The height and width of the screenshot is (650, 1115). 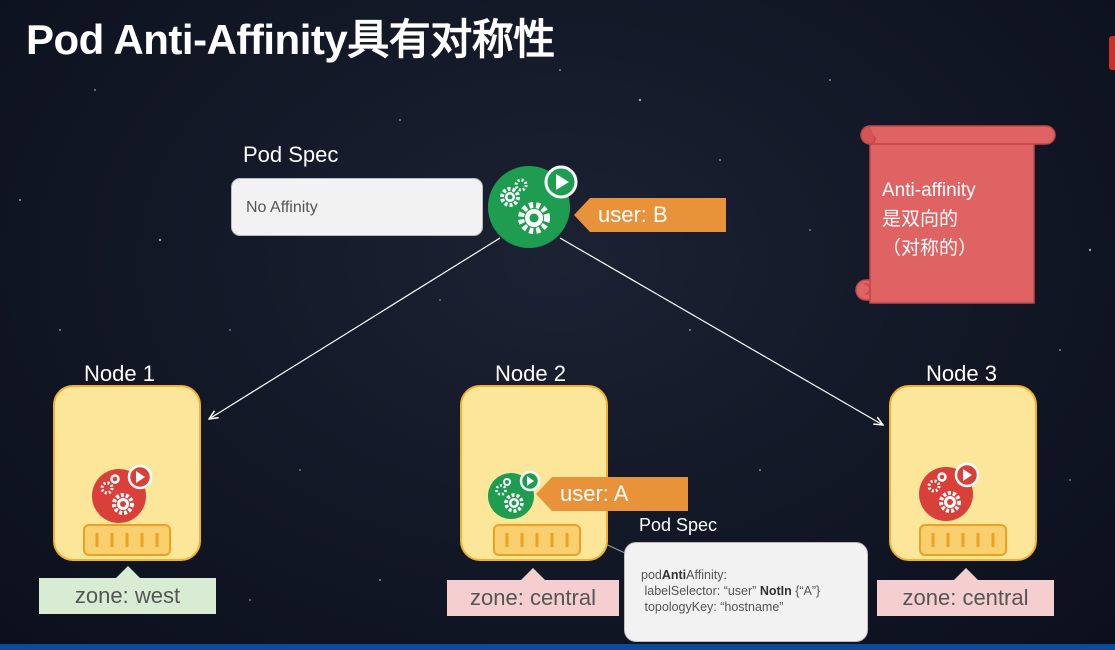 What do you see at coordinates (357, 207) in the screenshot?
I see `top-pod-spec-box: No Affinity` at bounding box center [357, 207].